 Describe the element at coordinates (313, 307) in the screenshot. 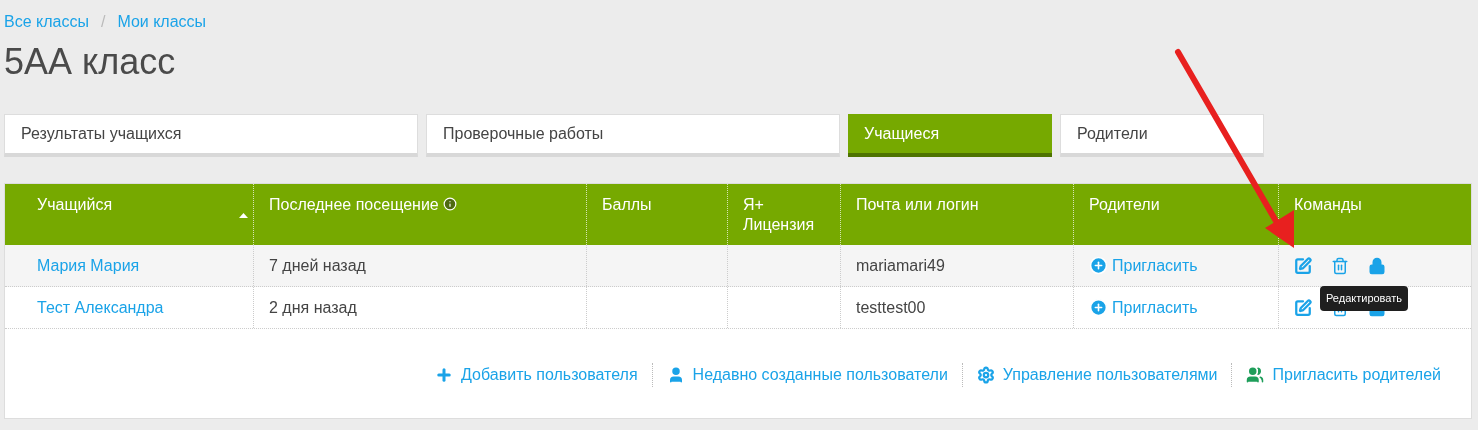

I see `table-cell-text: 2 дня назад` at that location.